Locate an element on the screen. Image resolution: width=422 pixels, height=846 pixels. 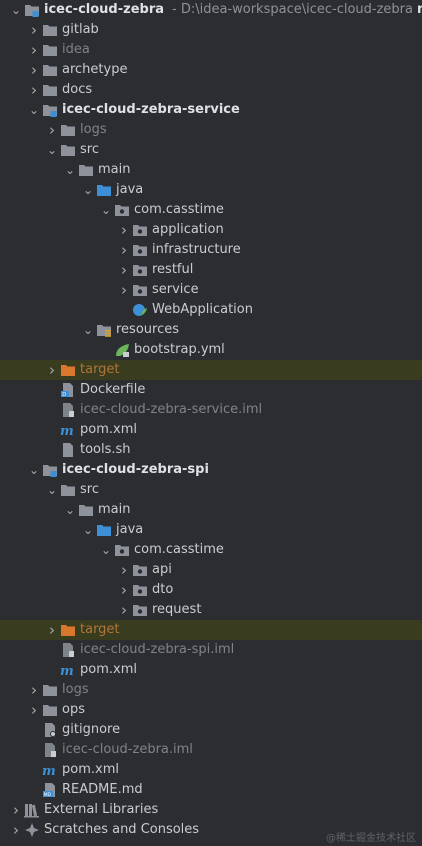
tree-file-root-pom: m pom.xml is located at coordinates (211, 770).